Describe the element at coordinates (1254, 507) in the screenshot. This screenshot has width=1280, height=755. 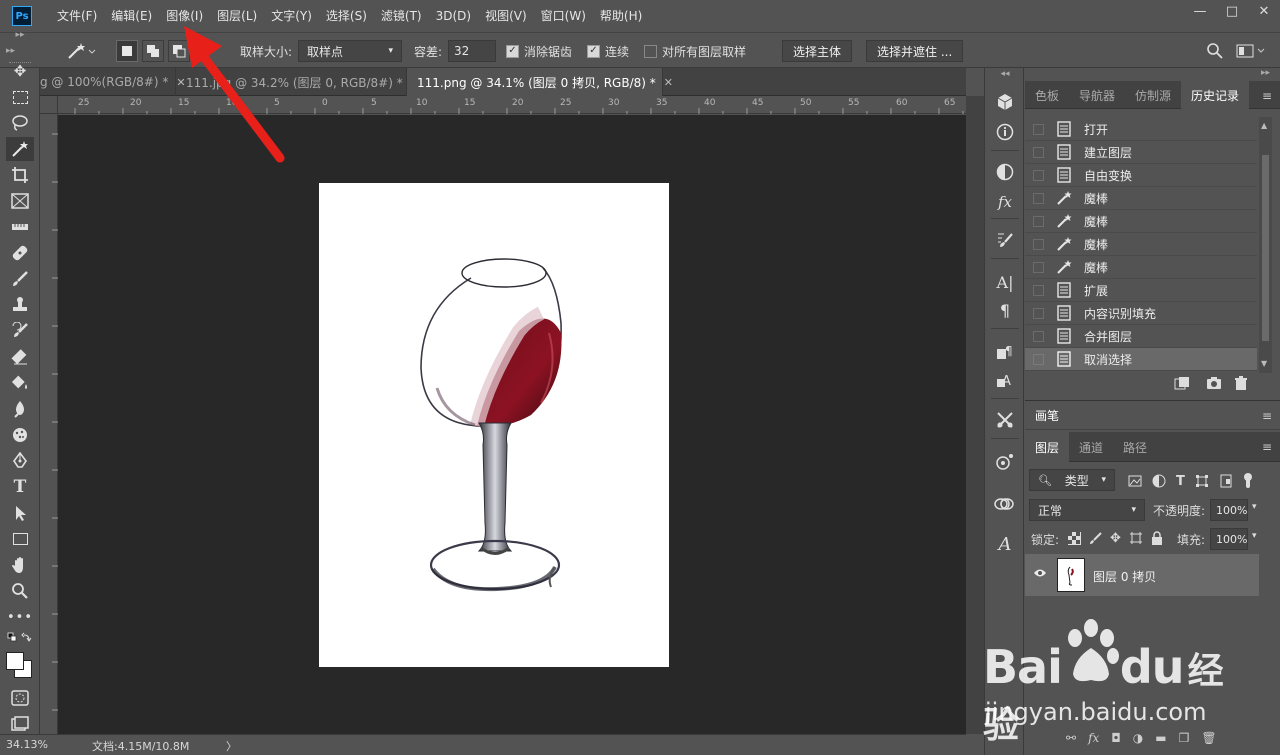
I see `chevron-down-icon: ▾` at that location.